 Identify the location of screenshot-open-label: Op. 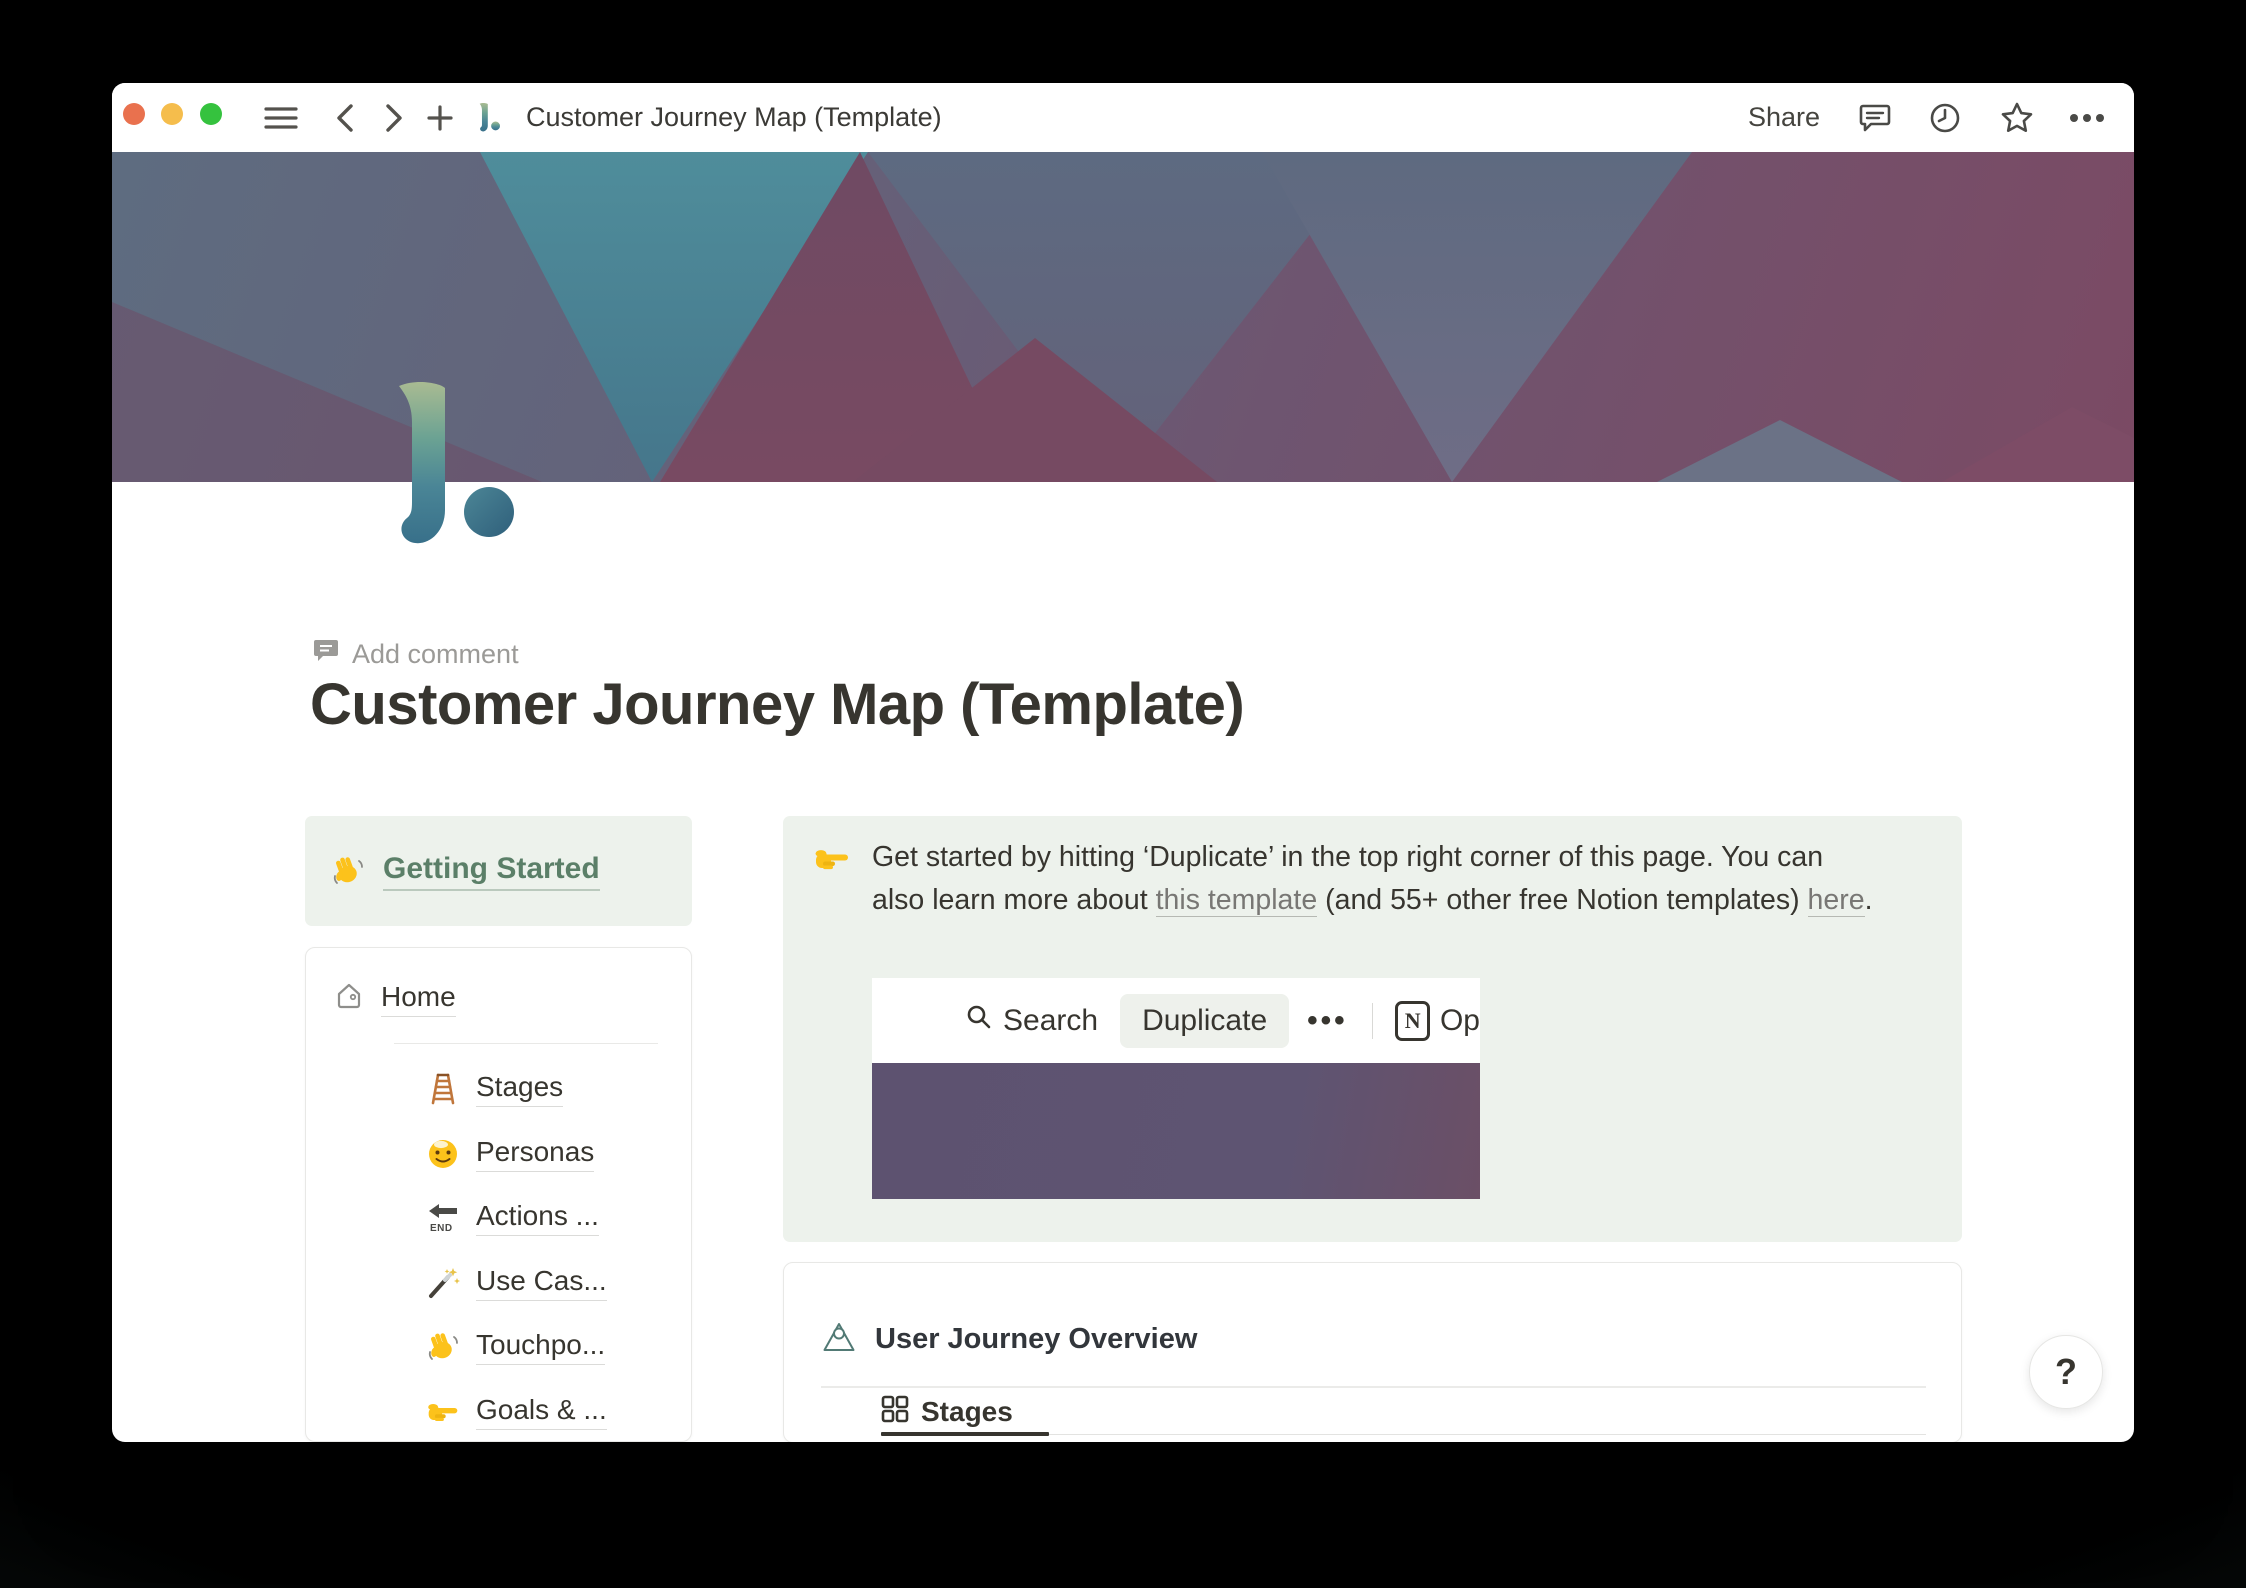
(1459, 1020).